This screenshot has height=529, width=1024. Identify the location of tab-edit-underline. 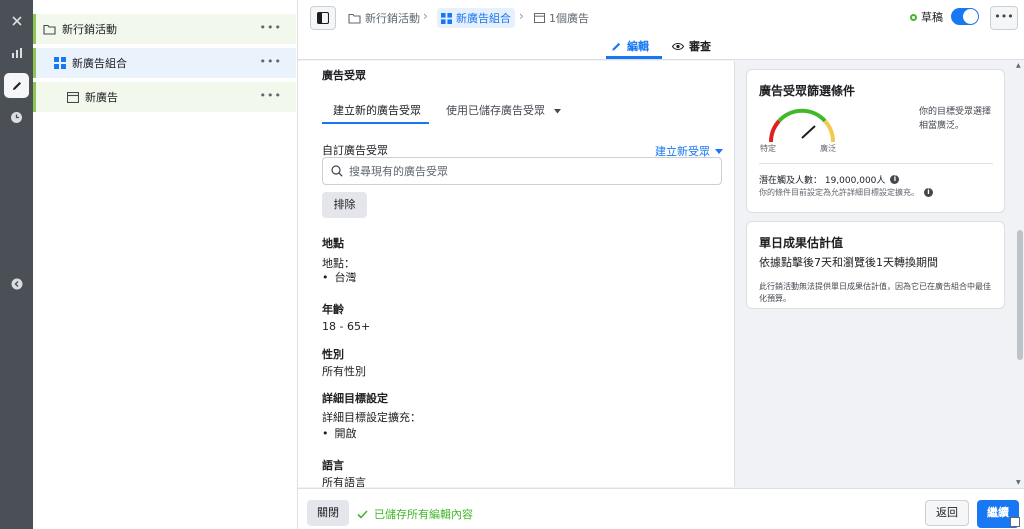
(634, 57).